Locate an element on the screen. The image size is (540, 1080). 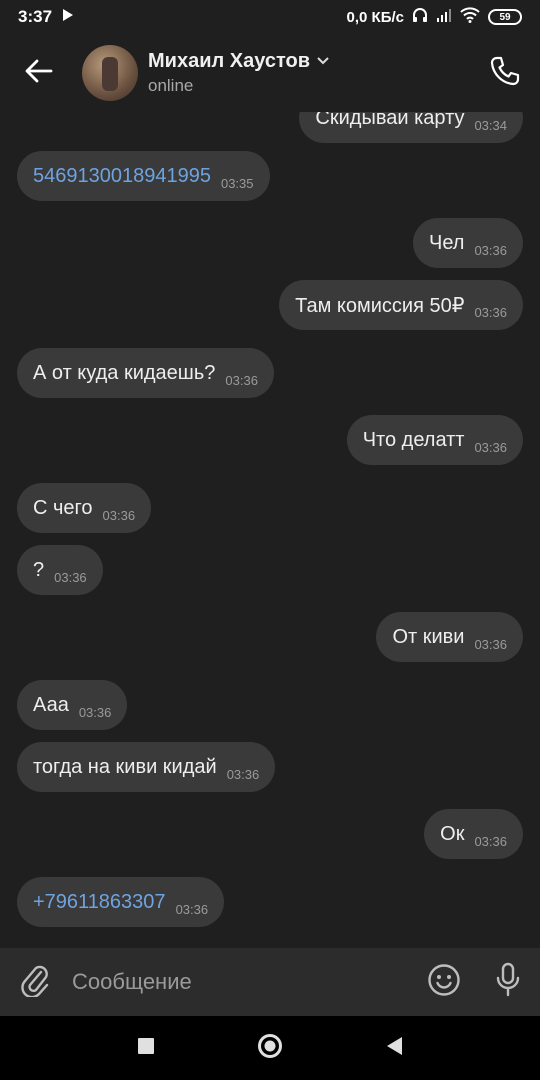
message-text: Чел is located at coordinates (446, 242).